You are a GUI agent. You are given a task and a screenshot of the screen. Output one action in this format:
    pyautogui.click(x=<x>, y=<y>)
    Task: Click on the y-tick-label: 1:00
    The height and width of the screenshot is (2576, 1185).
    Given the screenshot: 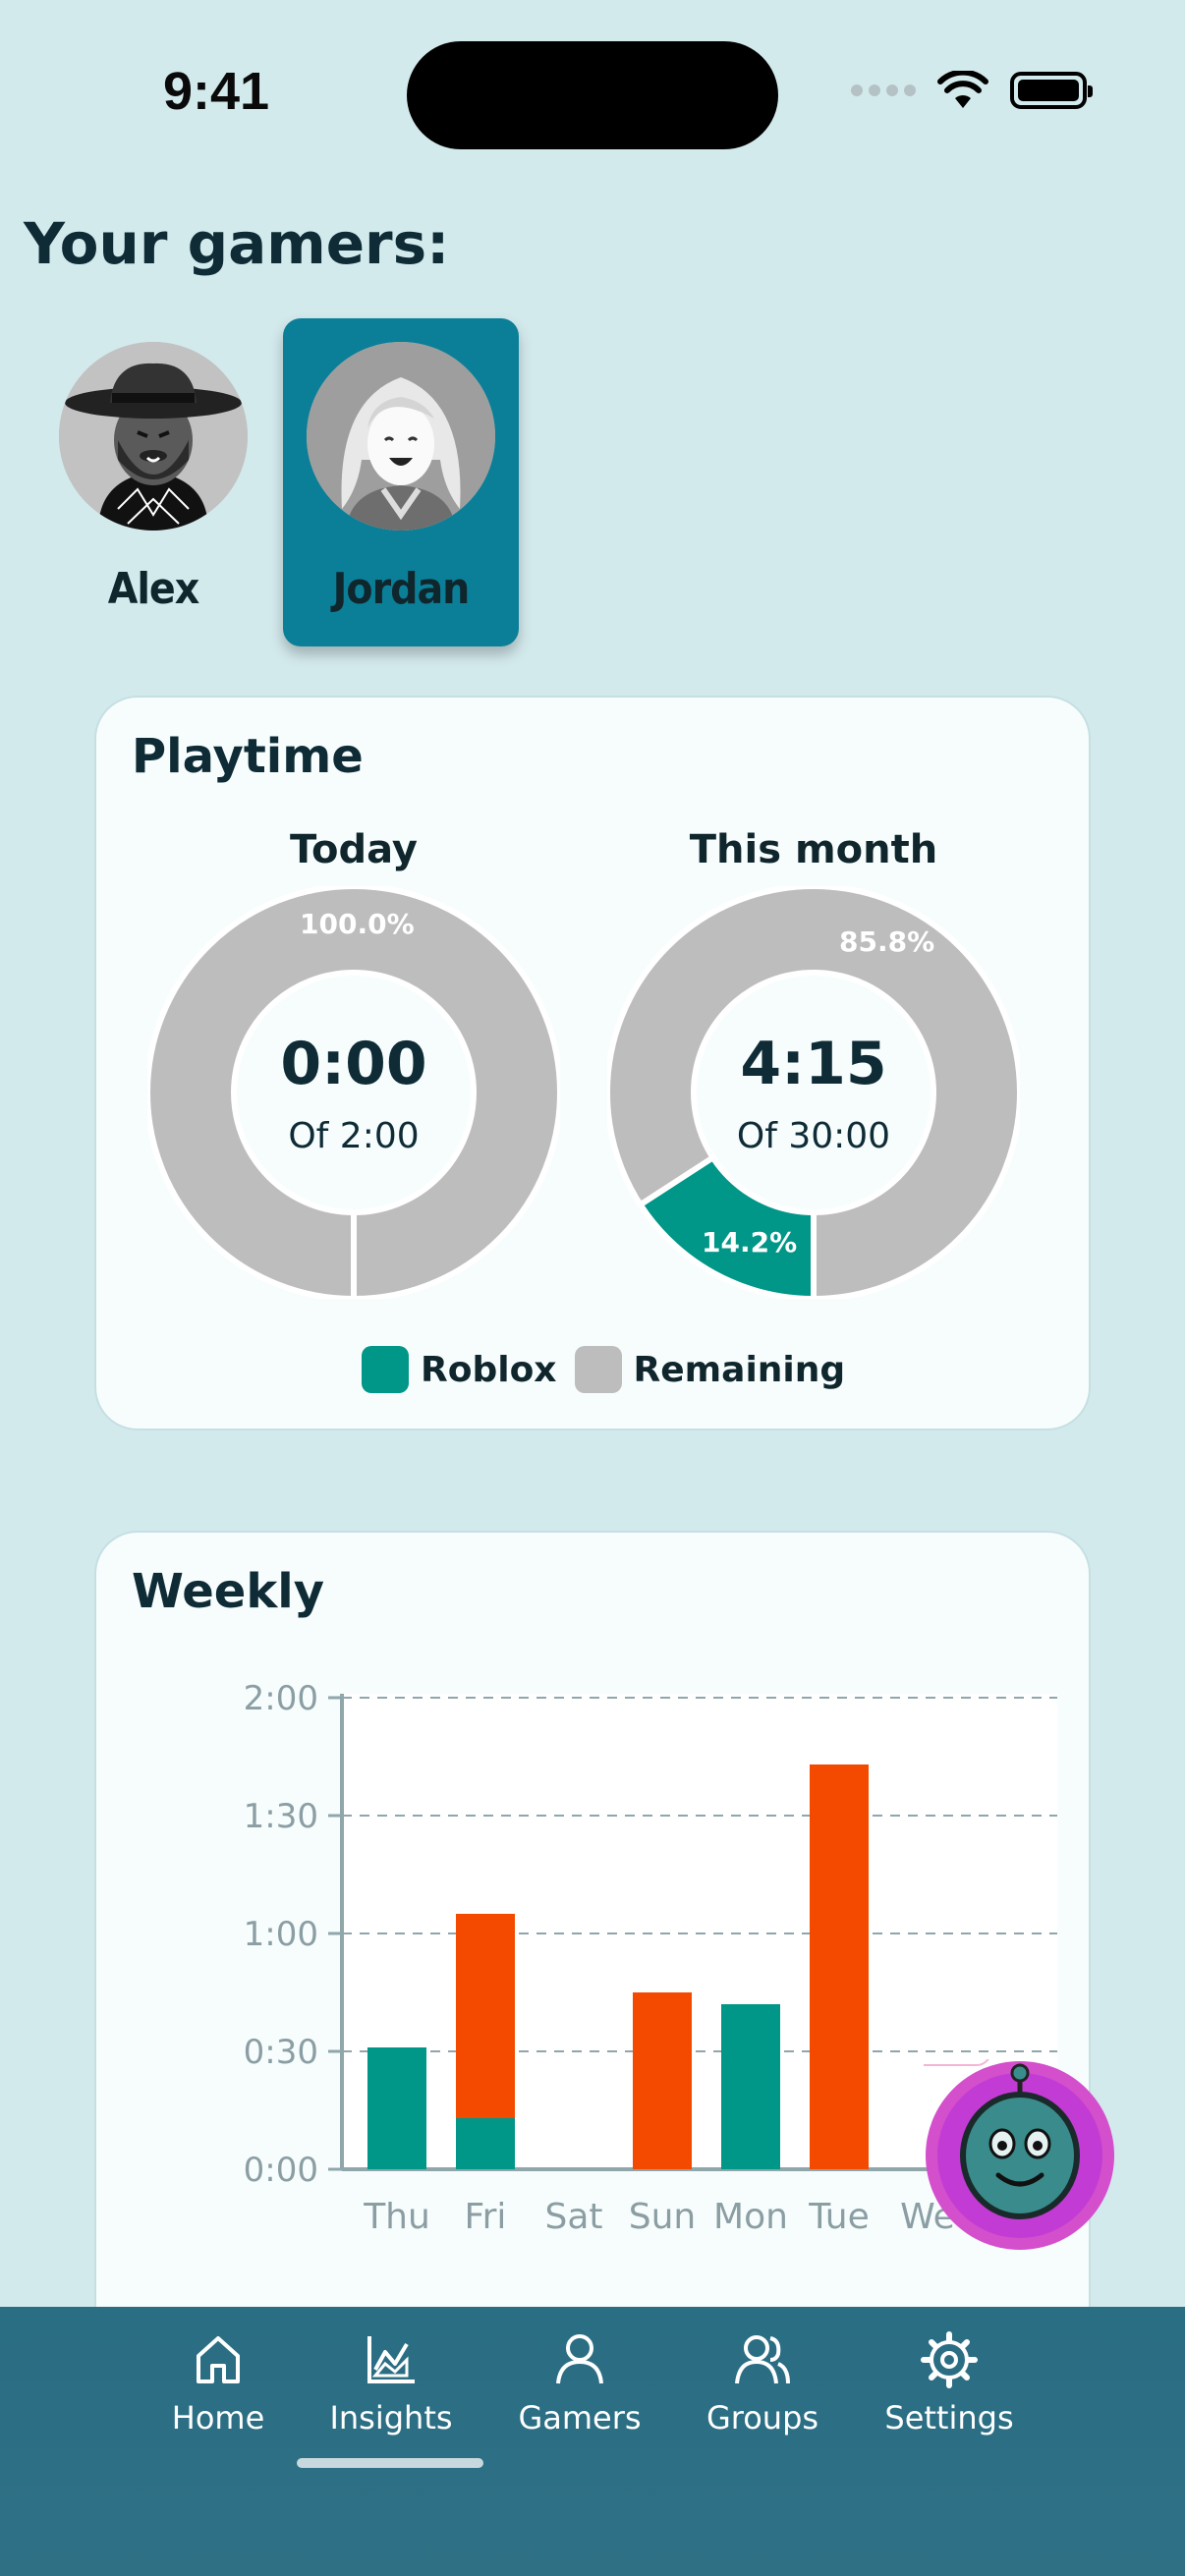 What is the action you would take?
    pyautogui.click(x=281, y=1934)
    